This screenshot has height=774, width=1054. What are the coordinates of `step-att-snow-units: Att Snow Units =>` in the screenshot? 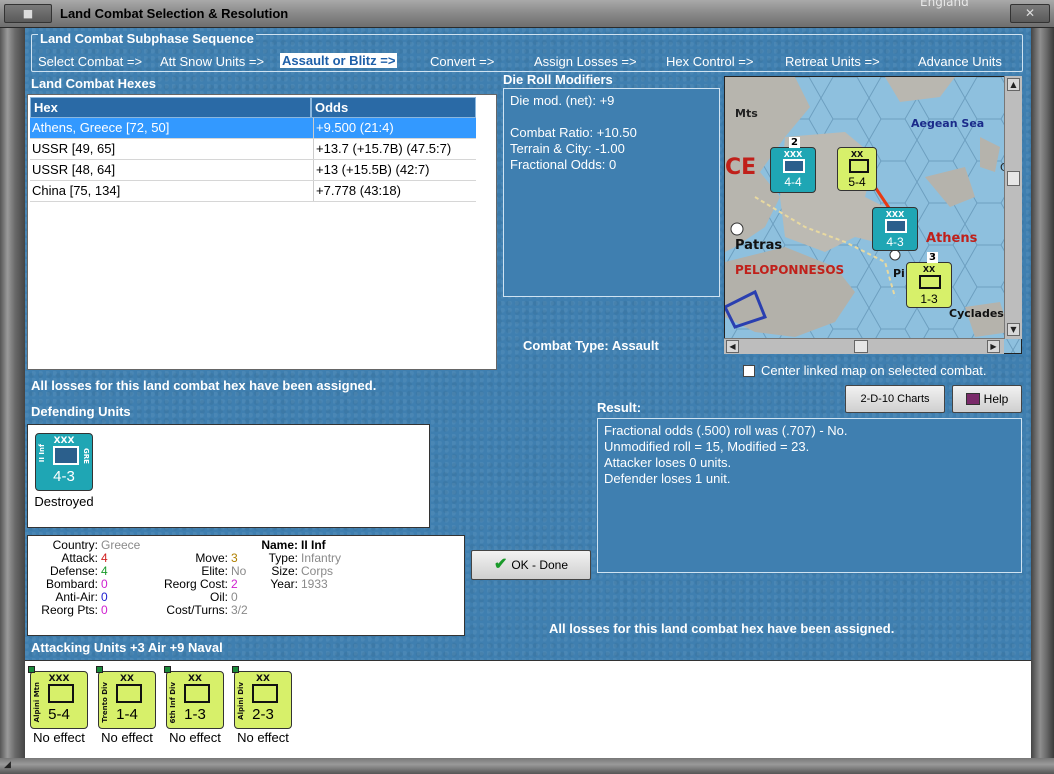 It's located at (212, 61).